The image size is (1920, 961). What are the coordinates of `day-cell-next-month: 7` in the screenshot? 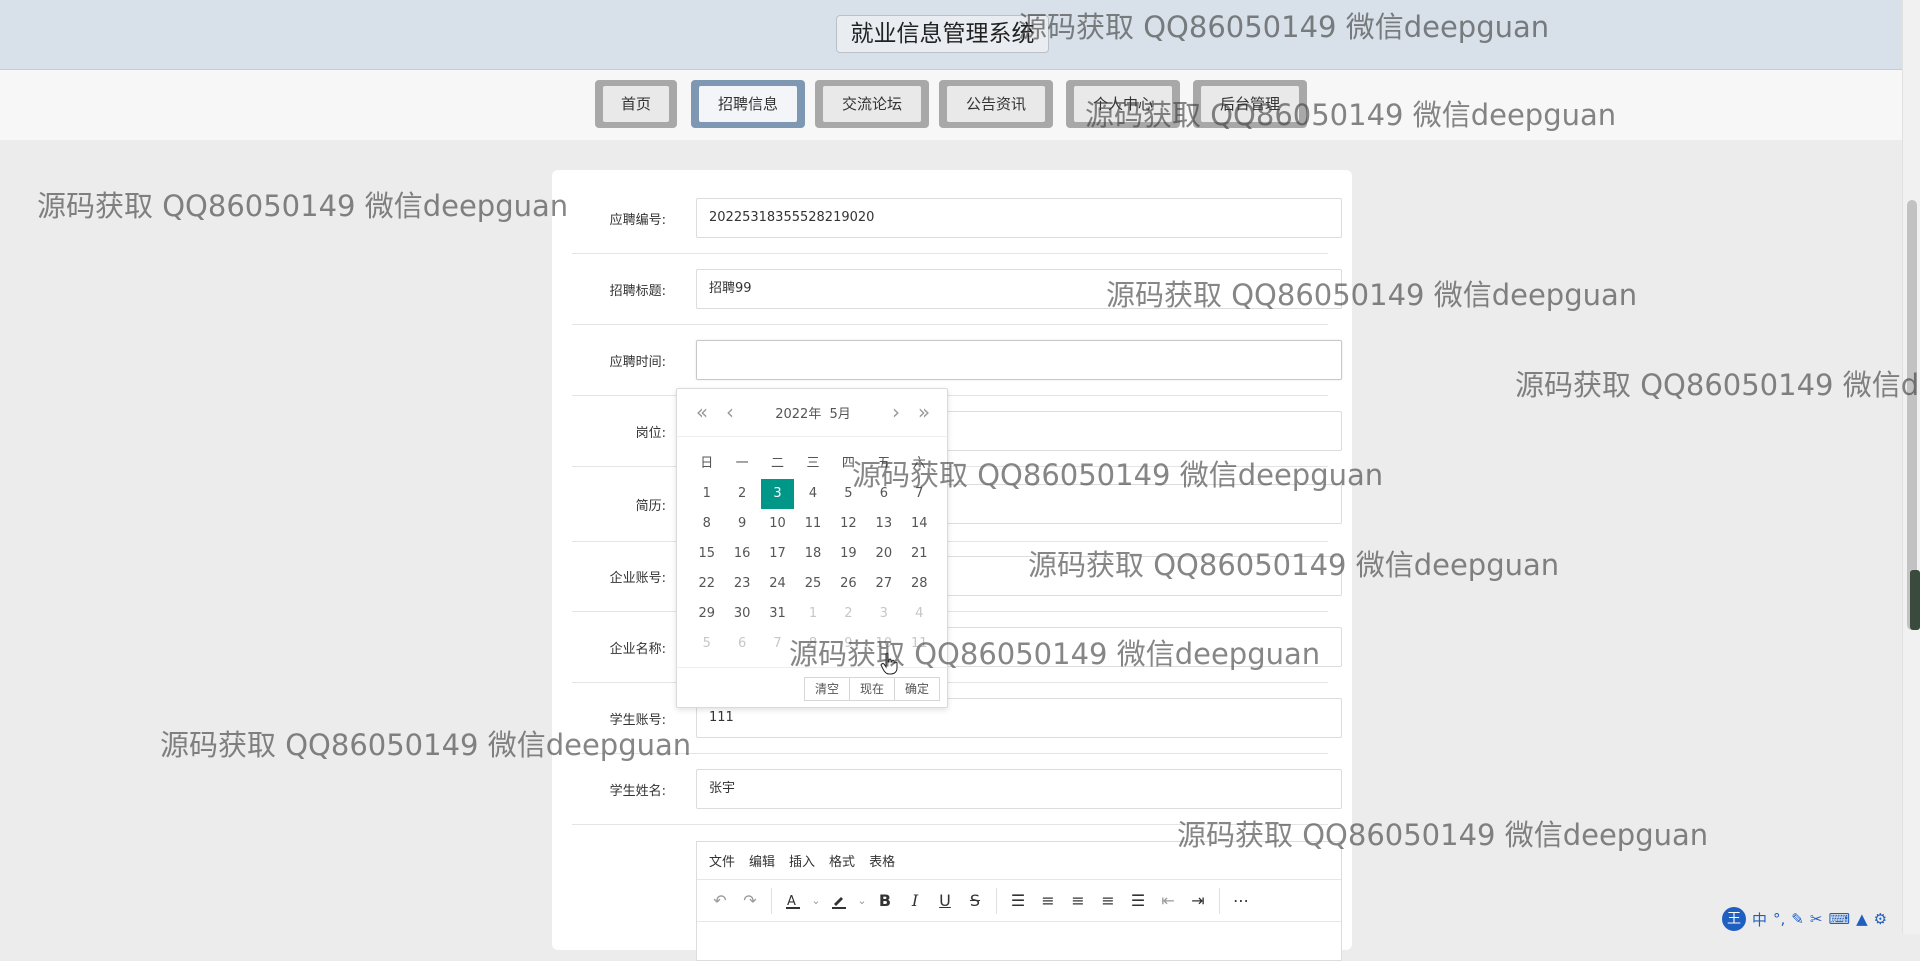 It's located at (777, 644).